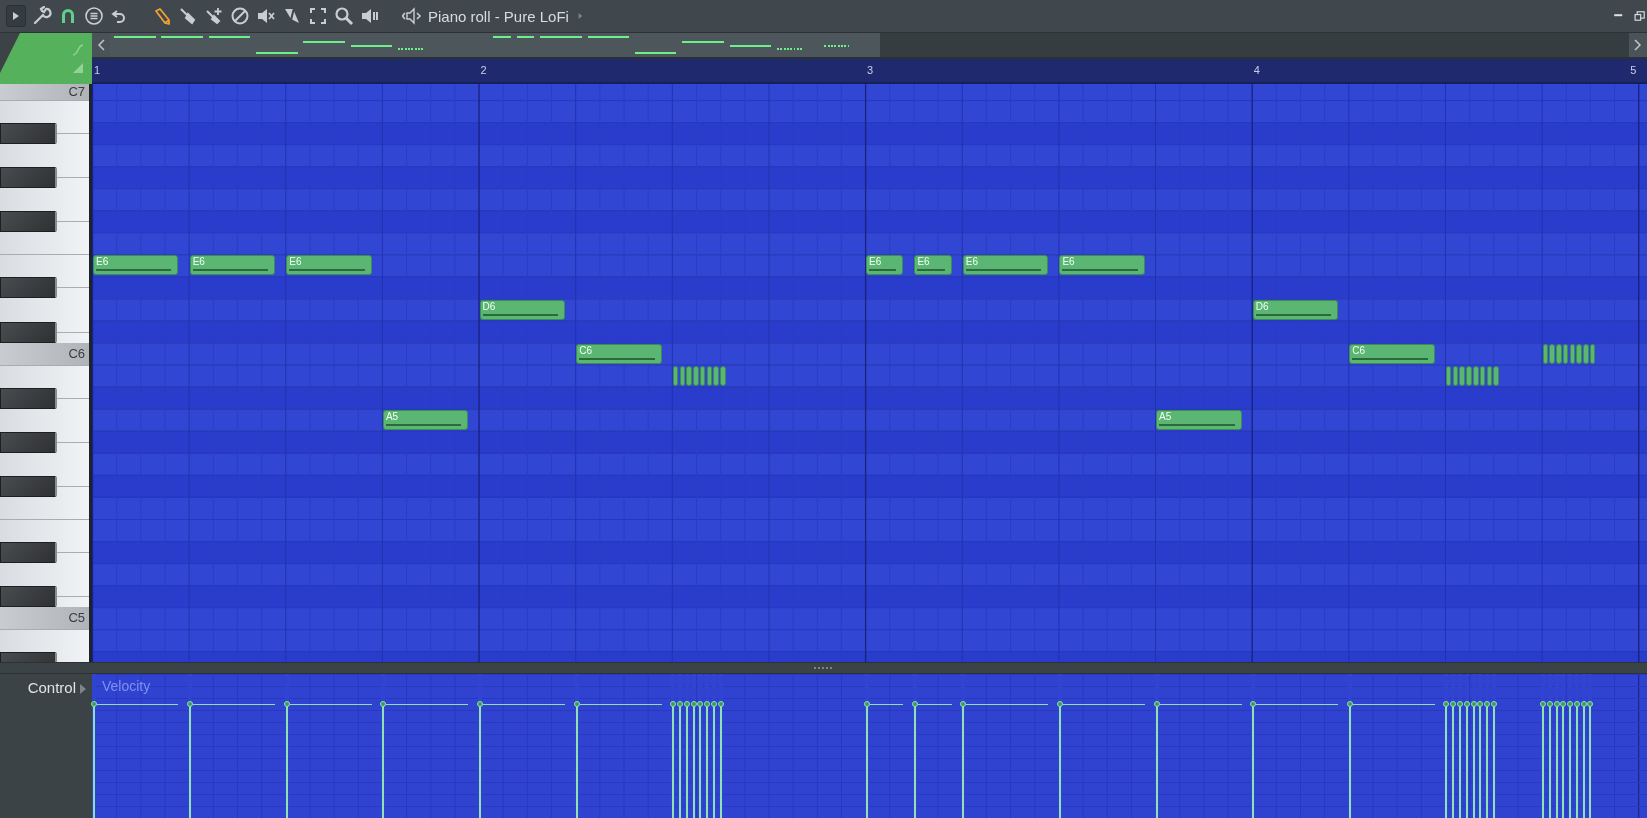 The width and height of the screenshot is (1647, 818). Describe the element at coordinates (292, 16) in the screenshot. I see `slice-icon` at that location.